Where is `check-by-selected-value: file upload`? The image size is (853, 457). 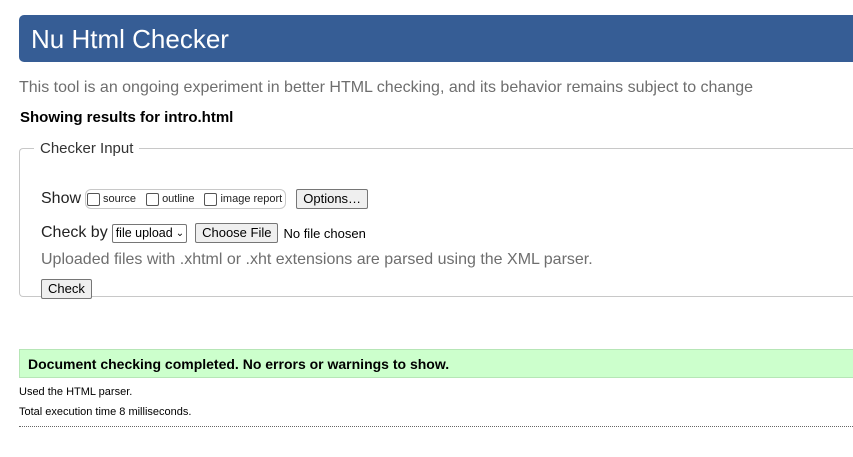 check-by-selected-value: file upload is located at coordinates (144, 233).